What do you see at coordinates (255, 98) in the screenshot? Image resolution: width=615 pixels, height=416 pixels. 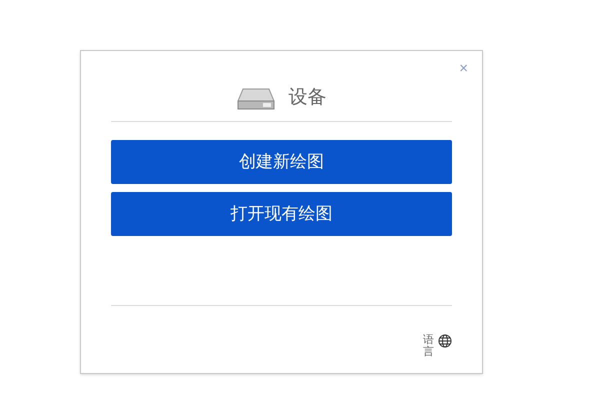 I see `hard-drive-icon` at bounding box center [255, 98].